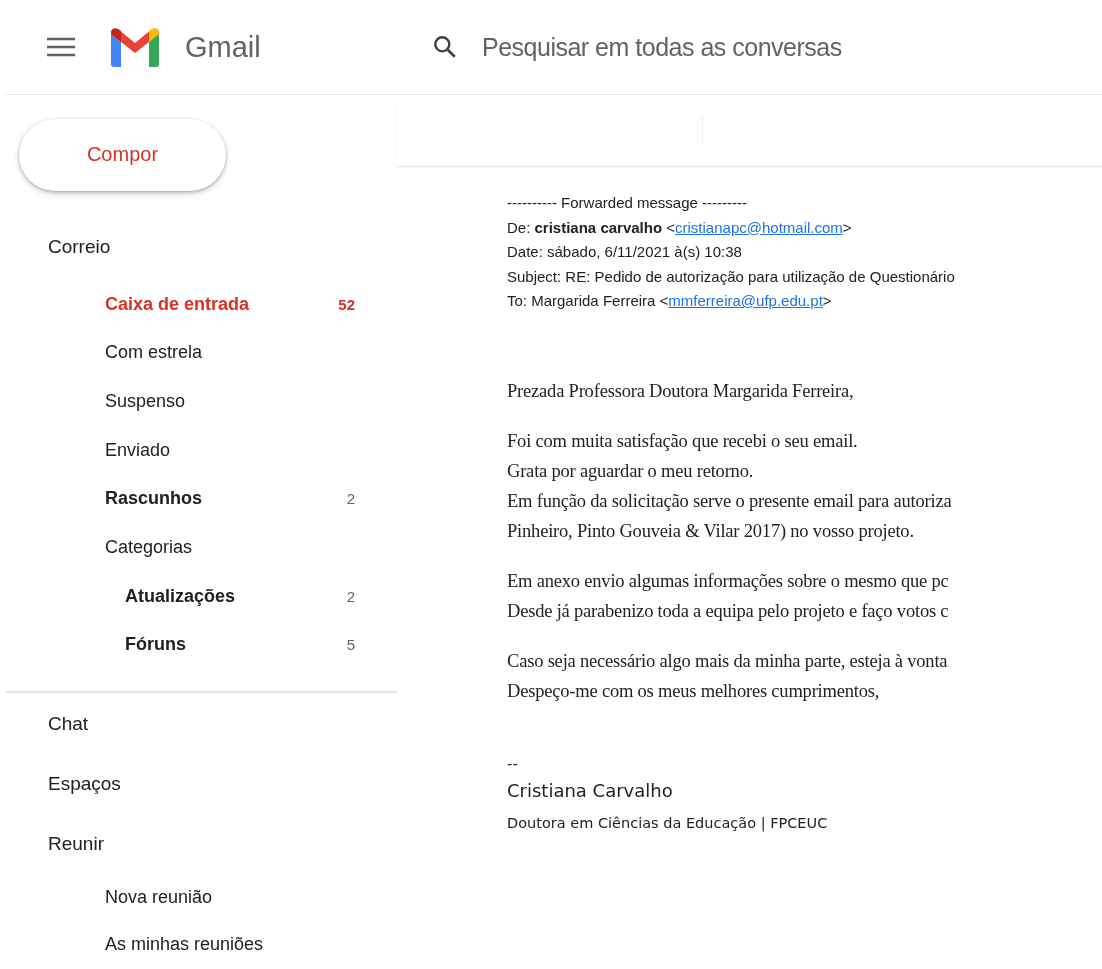 The width and height of the screenshot is (1102, 969). Describe the element at coordinates (198, 596) in the screenshot. I see `folder-item: Atualizações 2` at that location.